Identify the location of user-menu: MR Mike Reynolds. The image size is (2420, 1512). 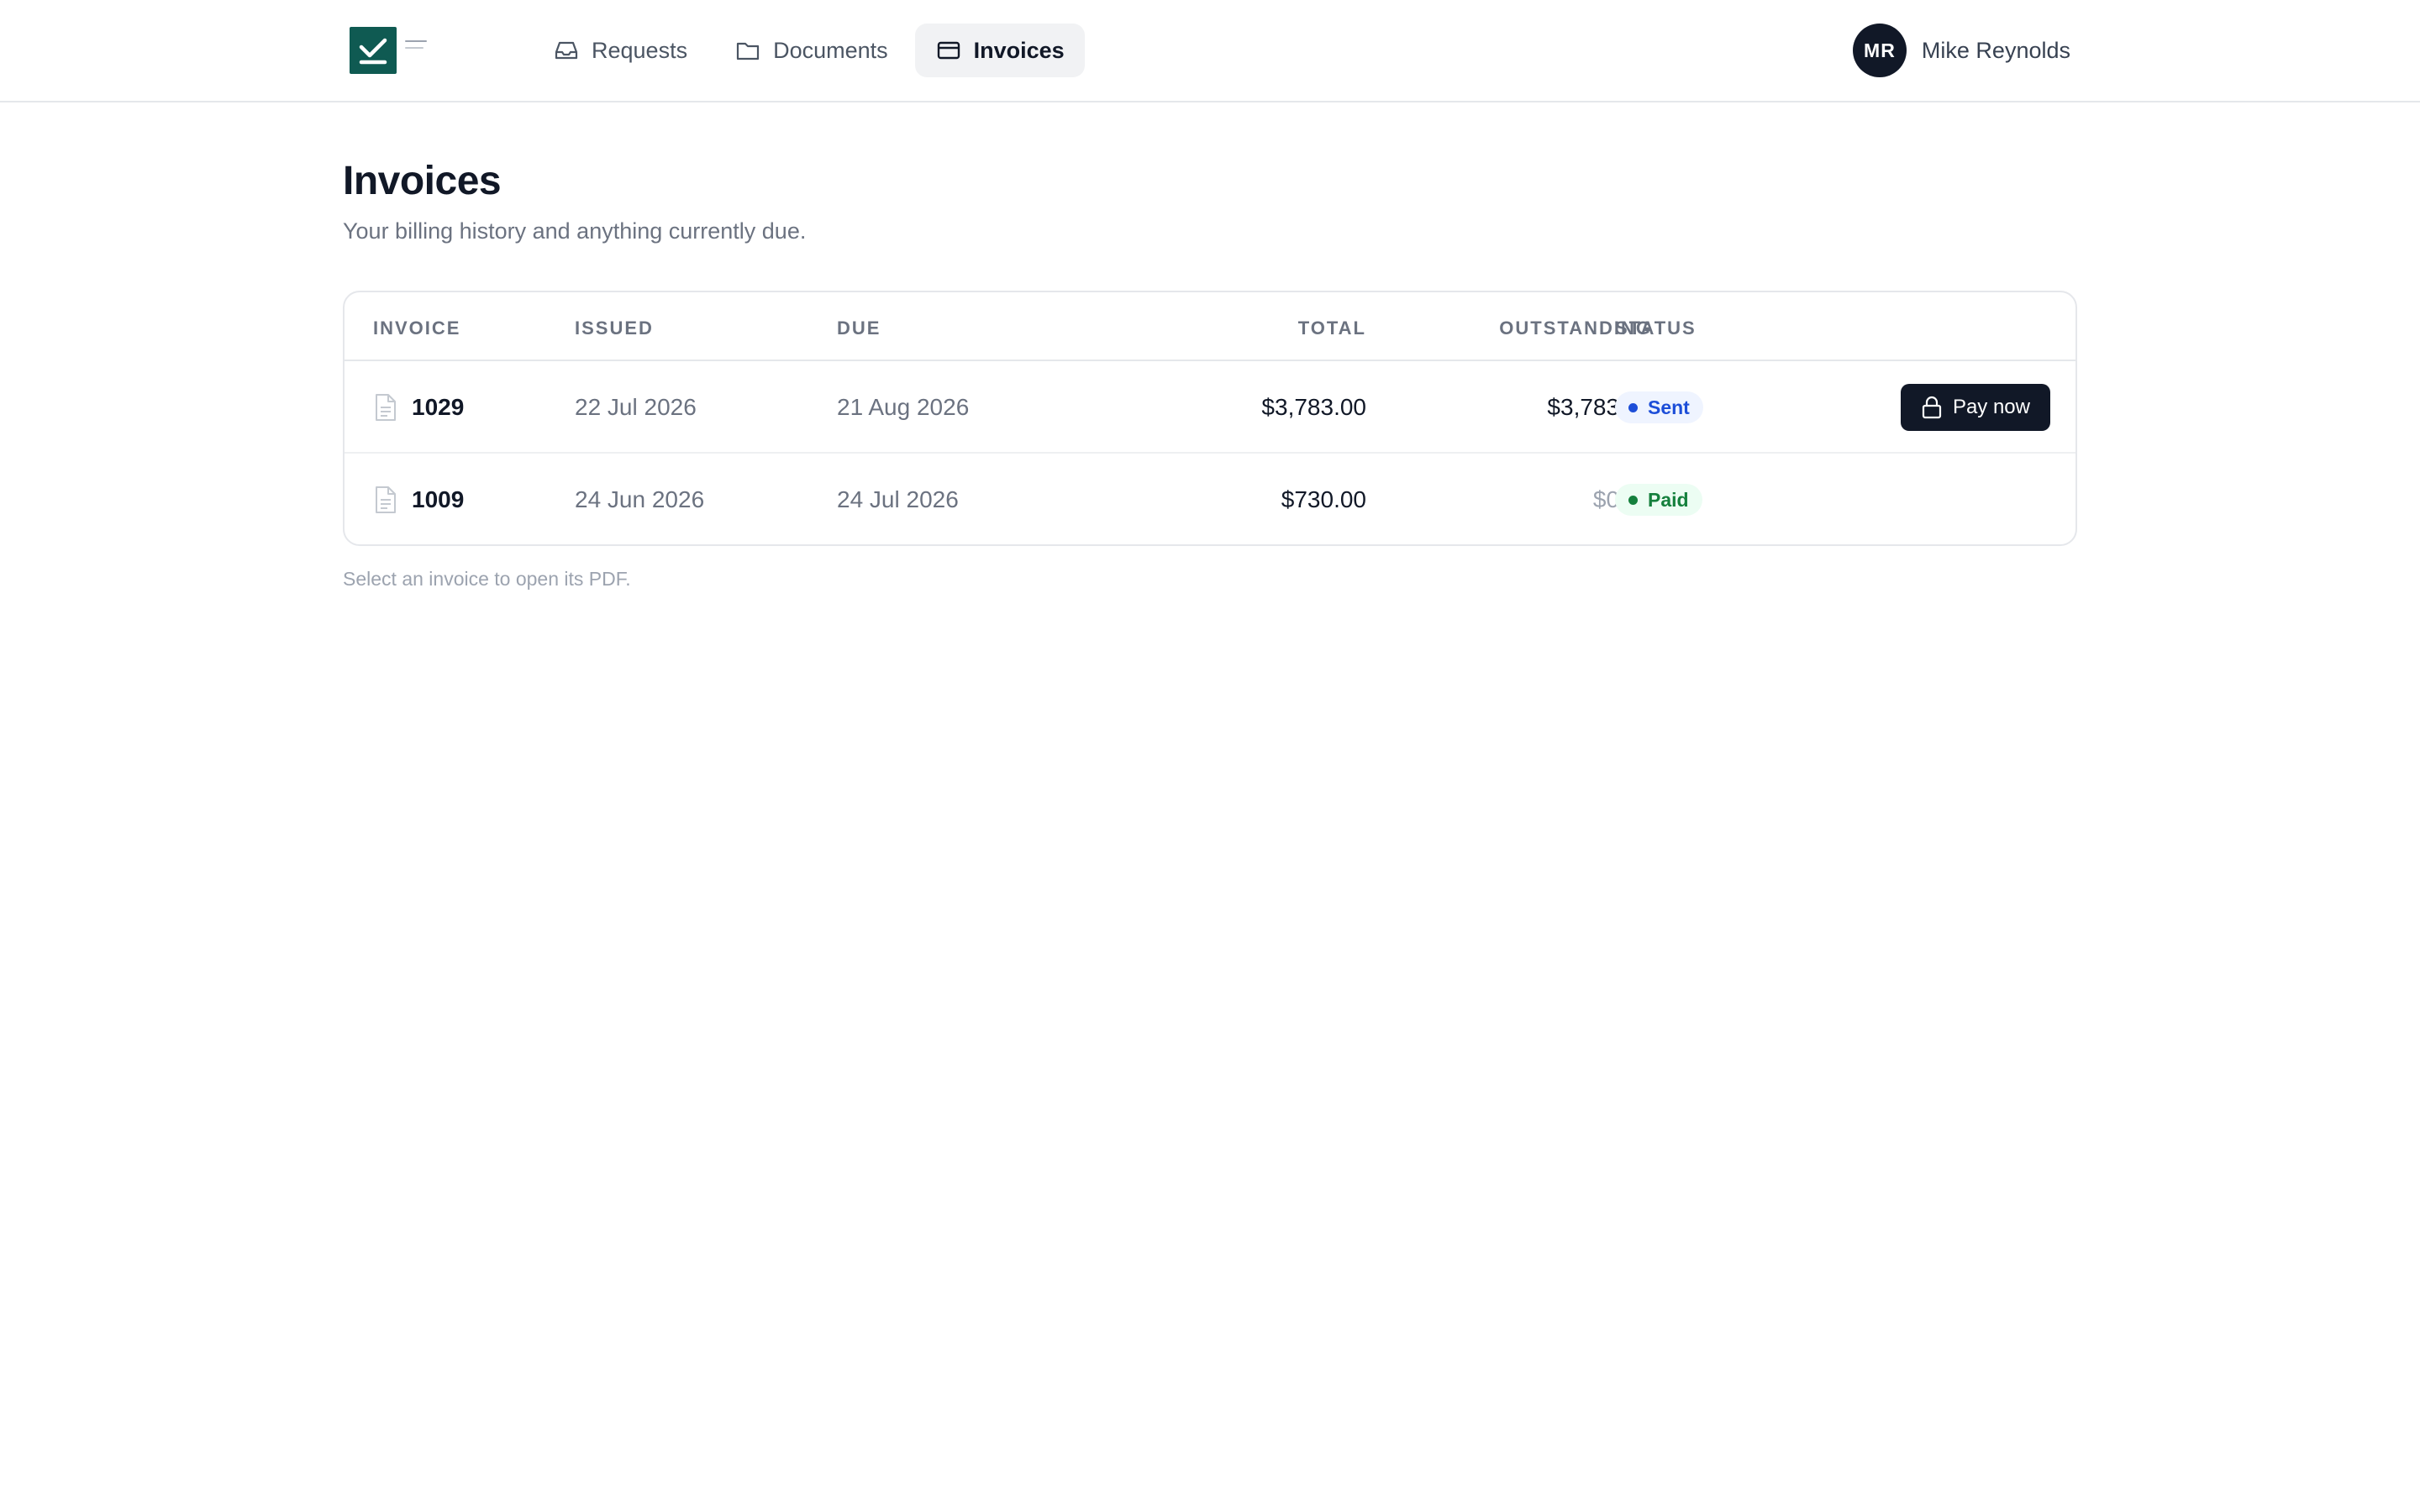
(1961, 50).